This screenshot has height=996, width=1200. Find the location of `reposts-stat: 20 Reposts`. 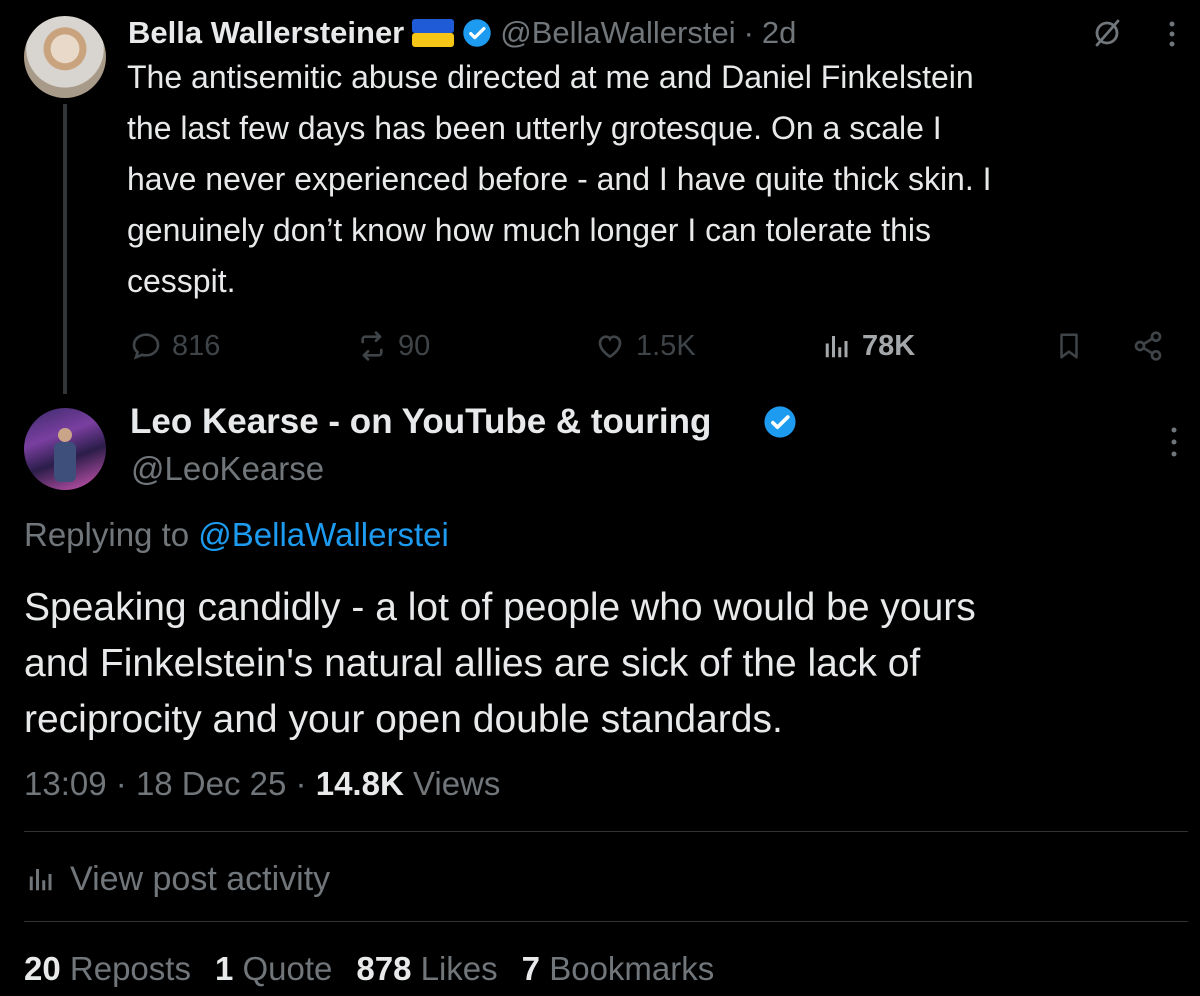

reposts-stat: 20 Reposts is located at coordinates (107, 969).